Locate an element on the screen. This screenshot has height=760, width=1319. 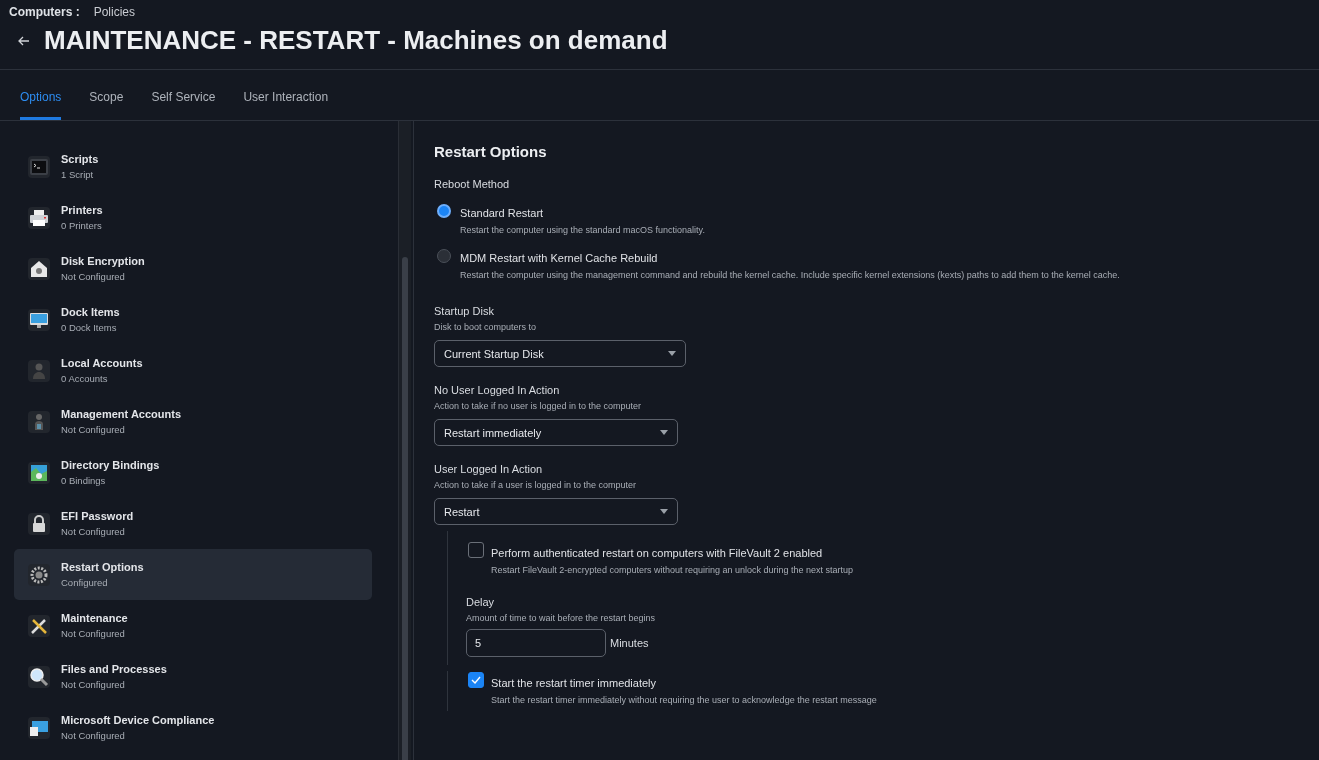
tools-icon is located at coordinates (39, 625).